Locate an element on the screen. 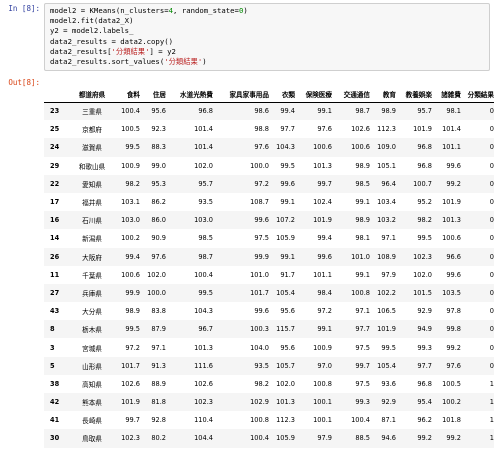 Image resolution: width=500 pixels, height=455 pixels. row-index: 17 is located at coordinates (55, 202).